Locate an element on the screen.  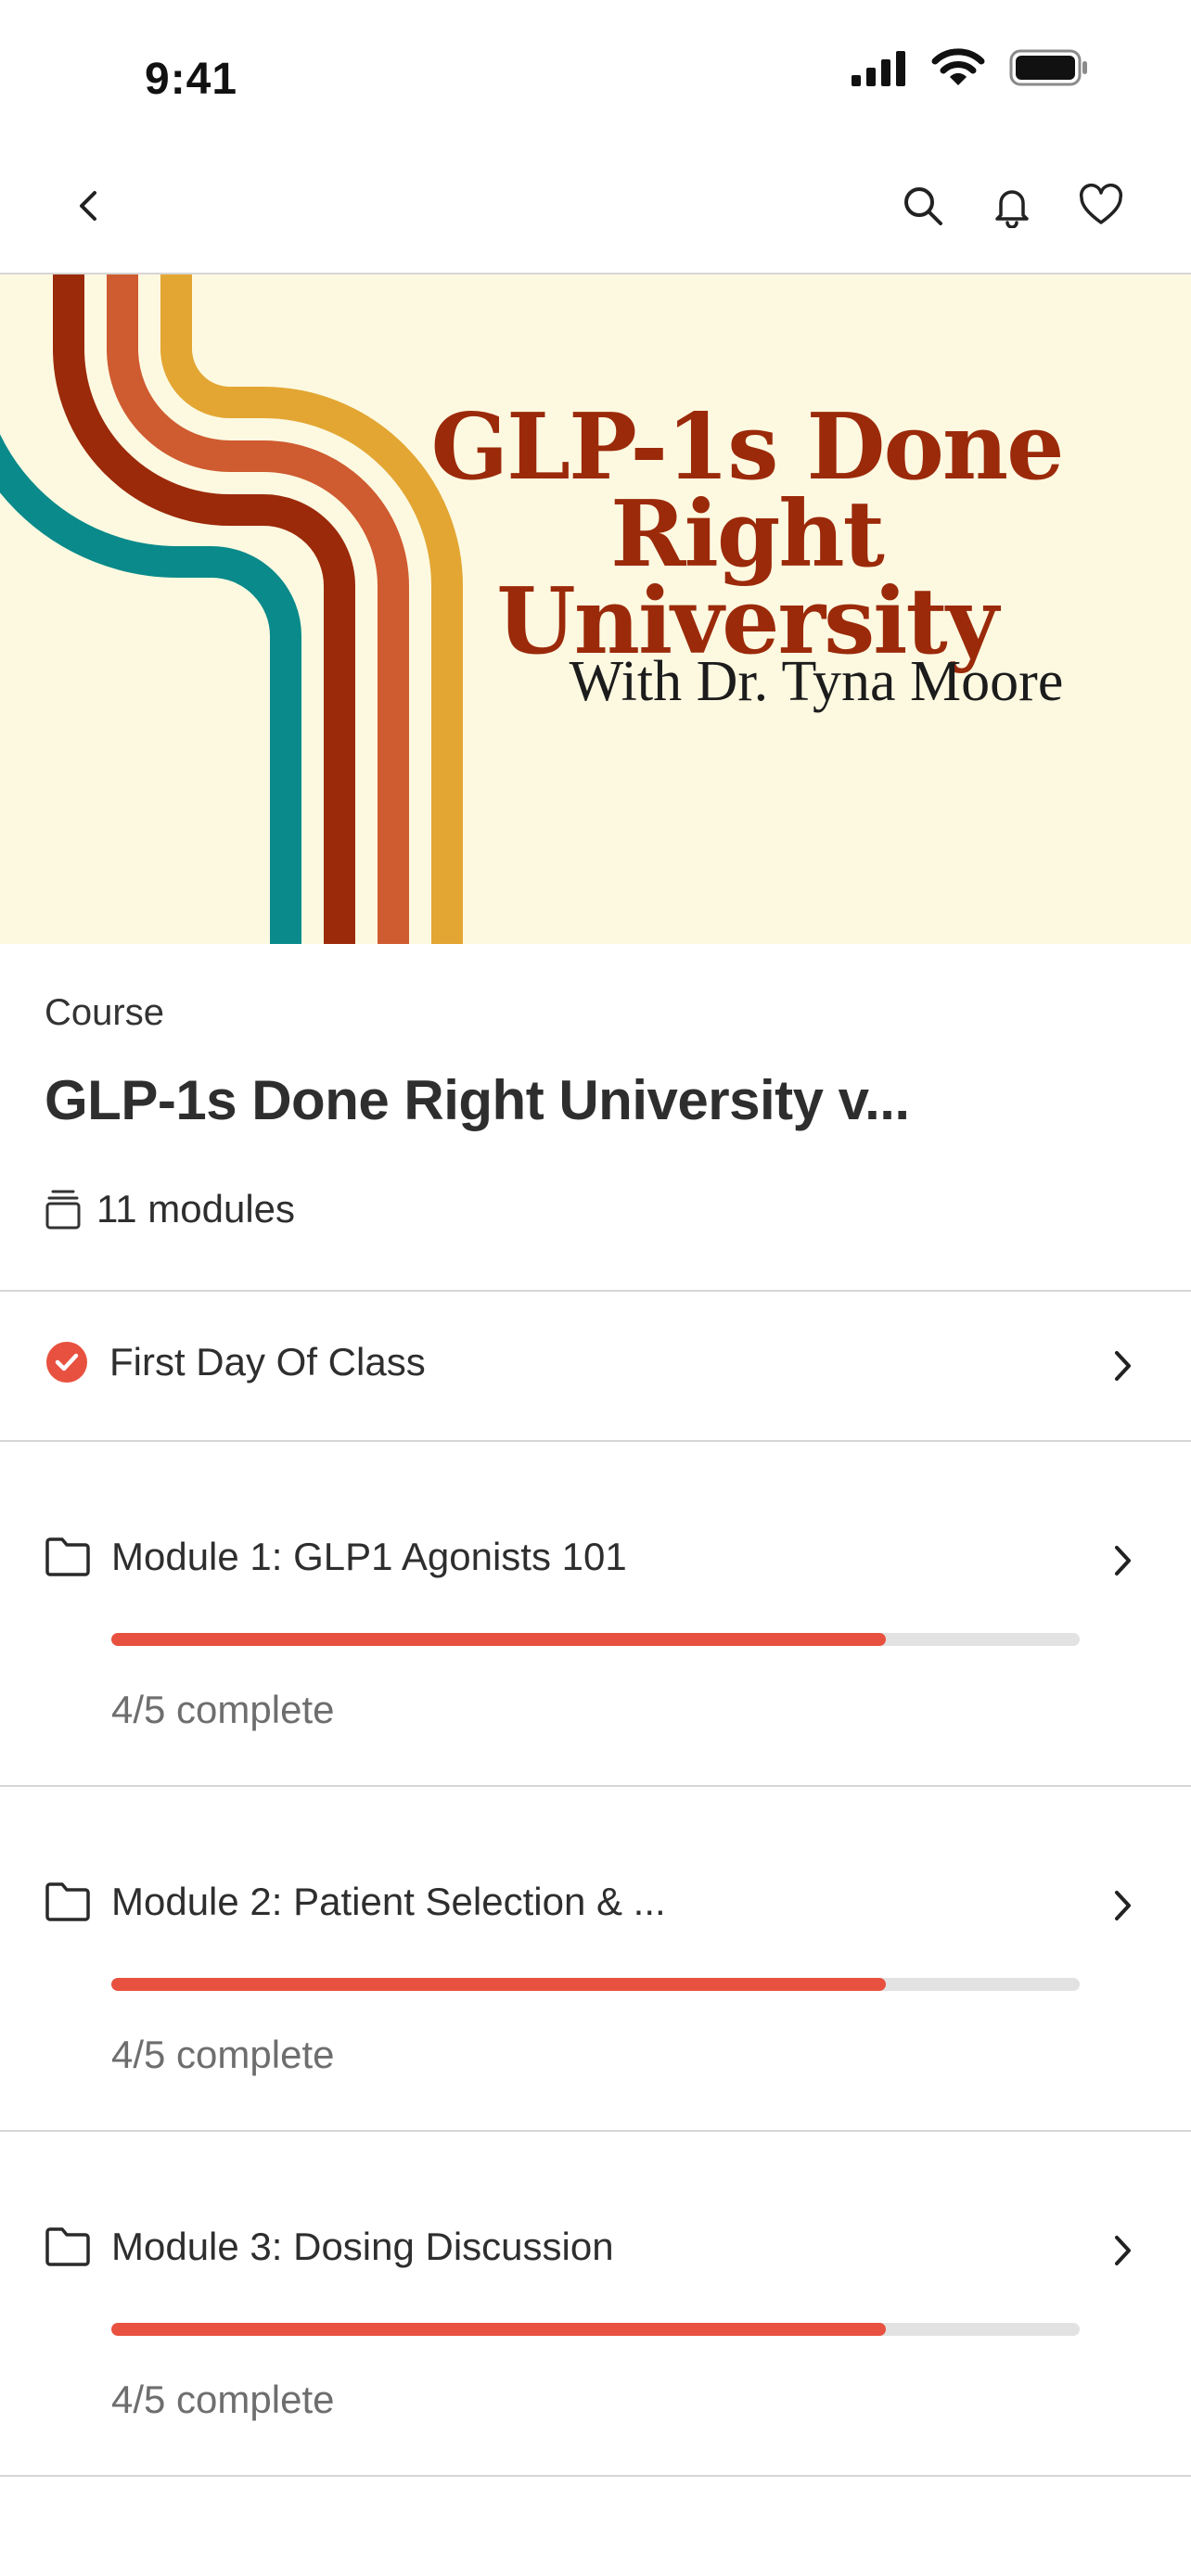
modules-count: 11 modules is located at coordinates (170, 1209).